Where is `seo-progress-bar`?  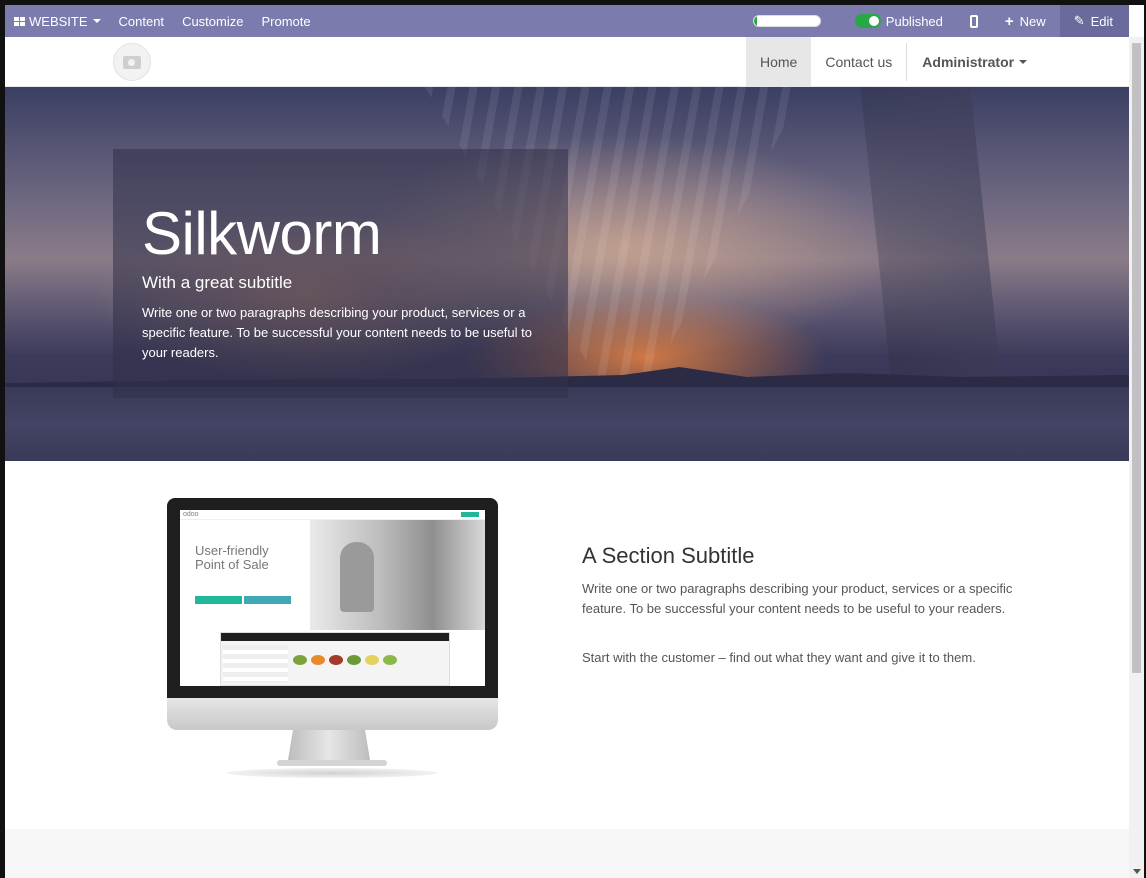 seo-progress-bar is located at coordinates (786, 21).